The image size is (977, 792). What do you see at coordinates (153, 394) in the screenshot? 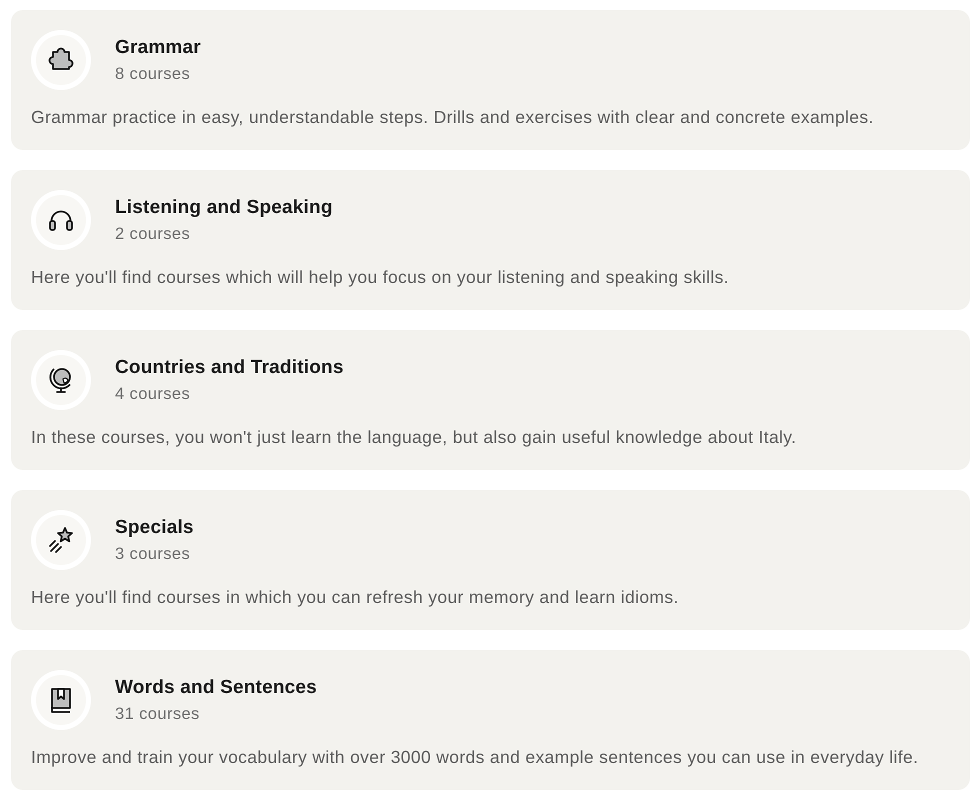
I see `course-count: 4 courses` at bounding box center [153, 394].